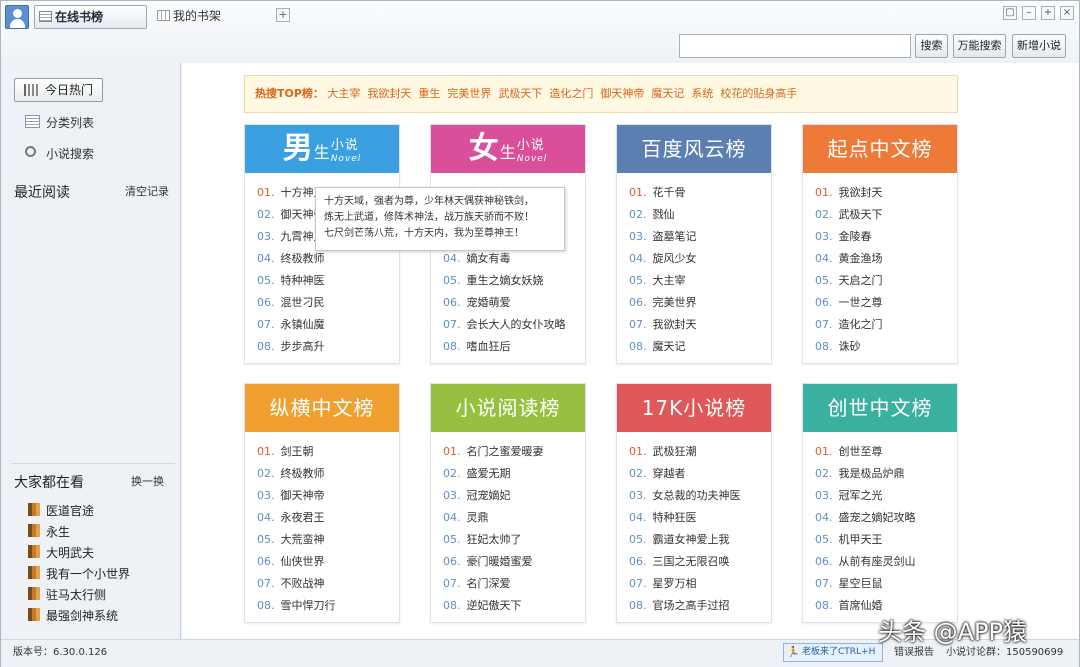 The height and width of the screenshot is (667, 1080). I want to click on hot-search-item: 我欲封天, so click(389, 93).